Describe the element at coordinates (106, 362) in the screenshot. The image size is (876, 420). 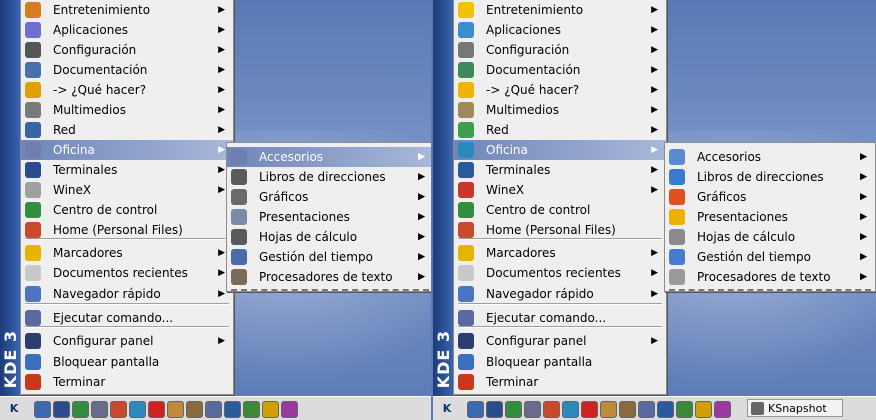
I see `menu-item-label: Bloquear pantalla` at that location.